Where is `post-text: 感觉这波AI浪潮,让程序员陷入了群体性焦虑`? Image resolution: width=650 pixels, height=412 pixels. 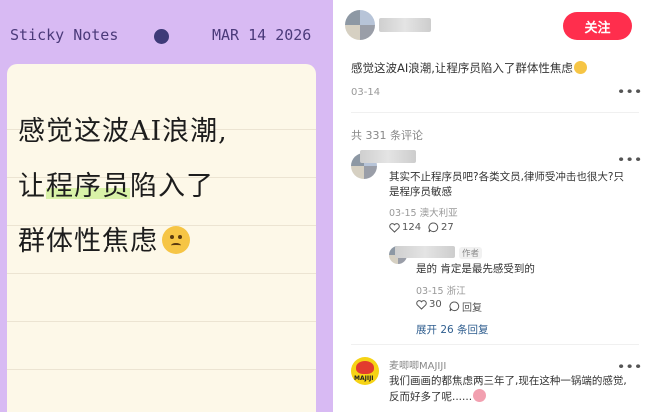
post-text: 感觉这波AI浪潮,让程序员陷入了群体性焦虑 is located at coordinates (469, 68).